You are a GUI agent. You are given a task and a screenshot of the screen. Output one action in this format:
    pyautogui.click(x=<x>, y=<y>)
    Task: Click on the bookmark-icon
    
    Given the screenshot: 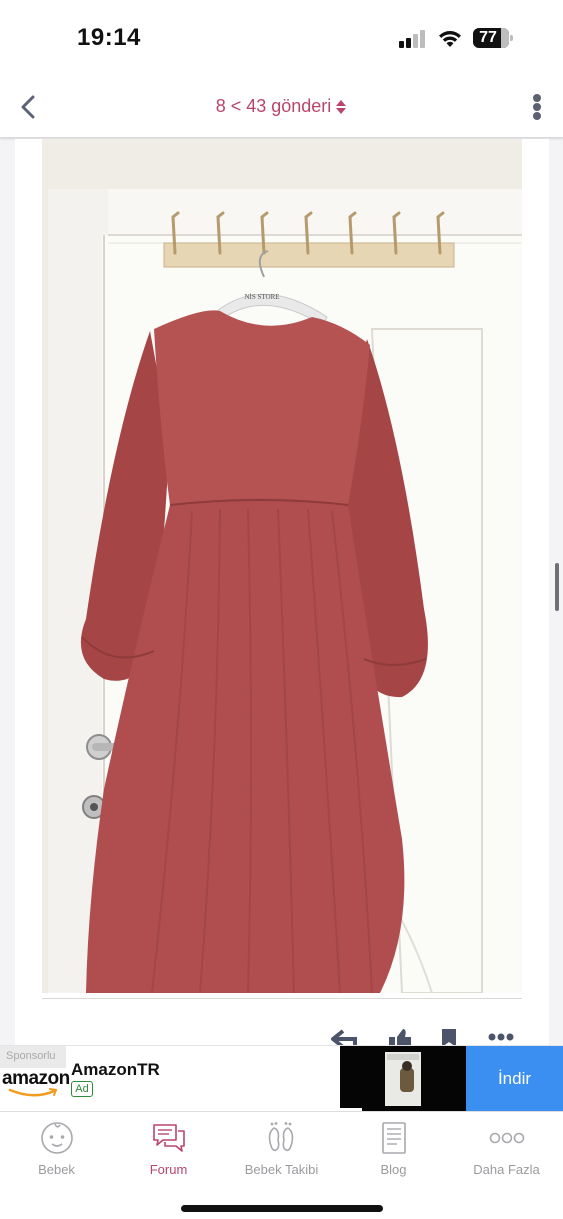 What is the action you would take?
    pyautogui.click(x=449, y=1037)
    